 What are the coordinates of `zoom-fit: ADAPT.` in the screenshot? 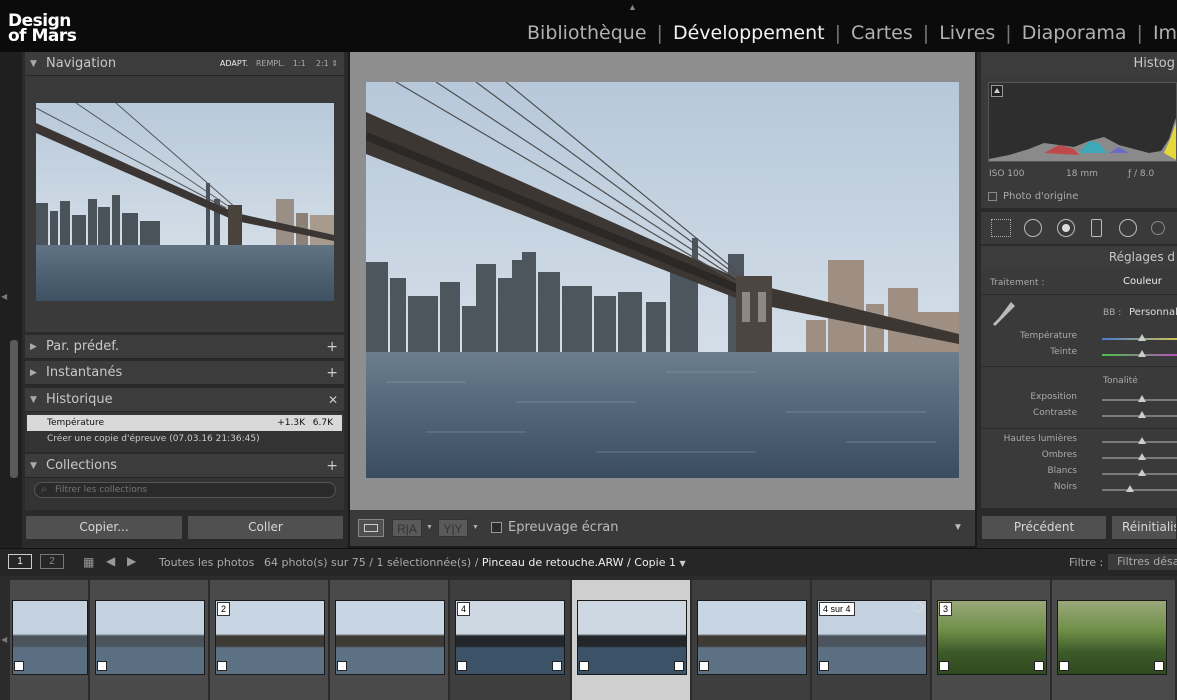 It's located at (234, 63).